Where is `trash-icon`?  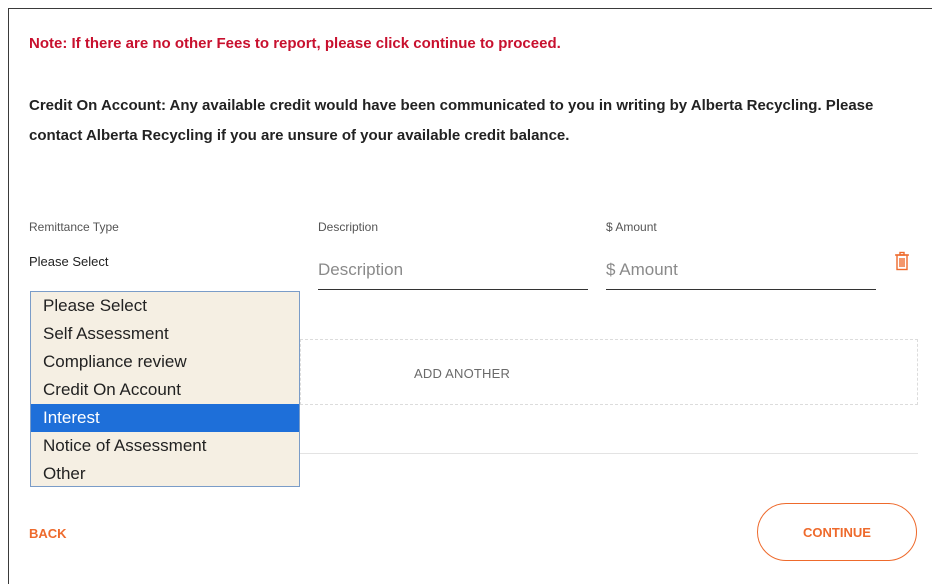
trash-icon is located at coordinates (902, 261).